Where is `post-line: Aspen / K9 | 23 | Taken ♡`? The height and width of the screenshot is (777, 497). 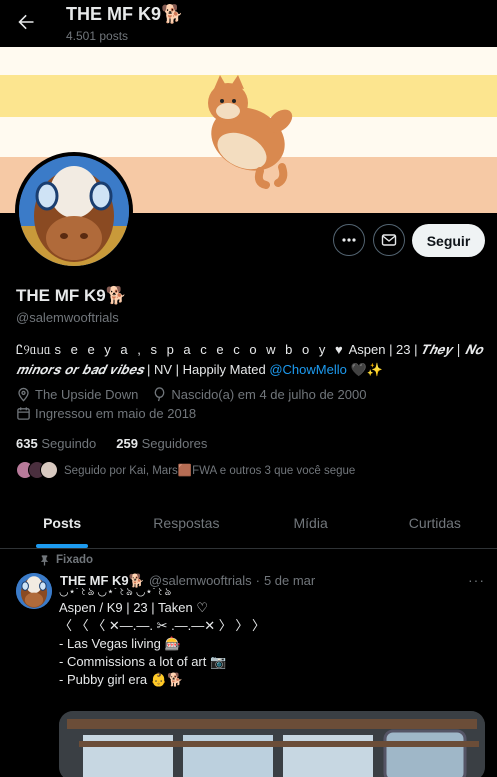 post-line: Aspen / K9 | 23 | Taken ♡ is located at coordinates (133, 607).